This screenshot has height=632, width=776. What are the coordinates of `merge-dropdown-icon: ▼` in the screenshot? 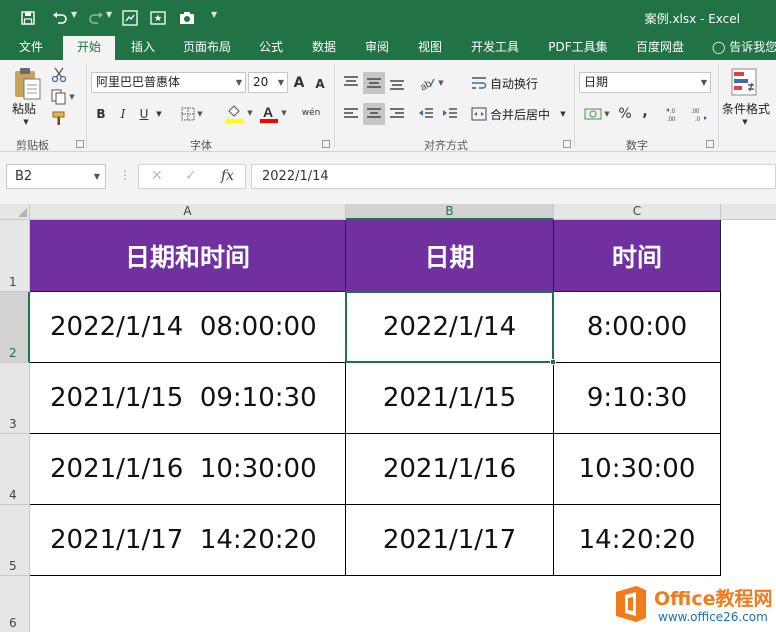 It's located at (563, 114).